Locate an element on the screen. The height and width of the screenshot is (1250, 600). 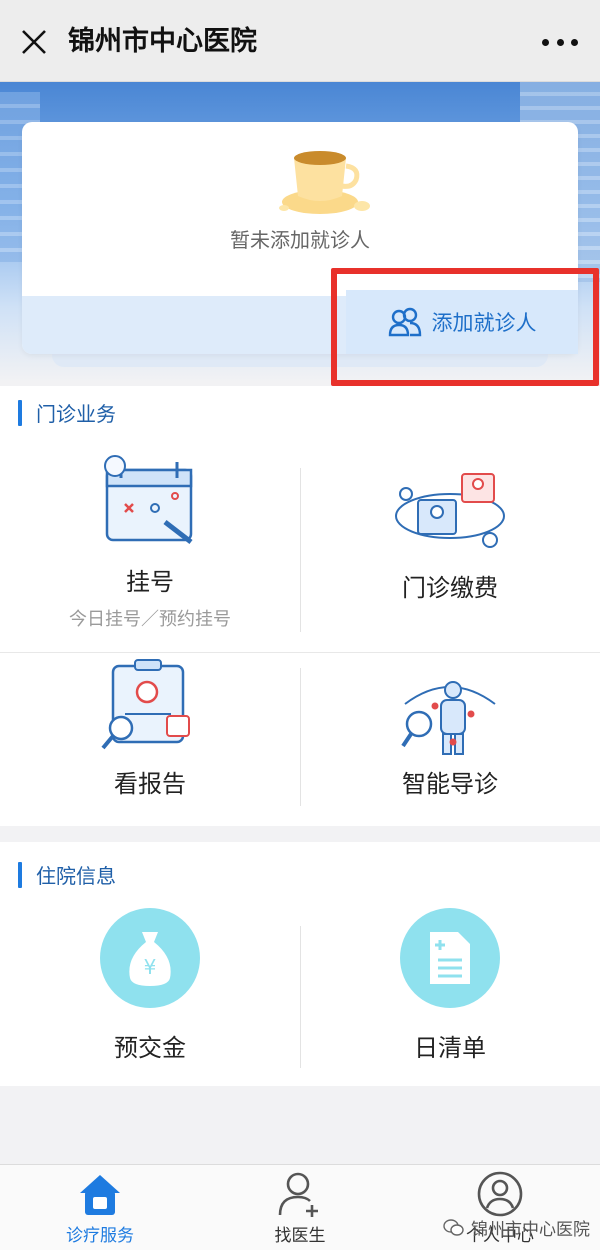
tab-medical-service-label: 诊疗服务 is located at coordinates (100, 1236).